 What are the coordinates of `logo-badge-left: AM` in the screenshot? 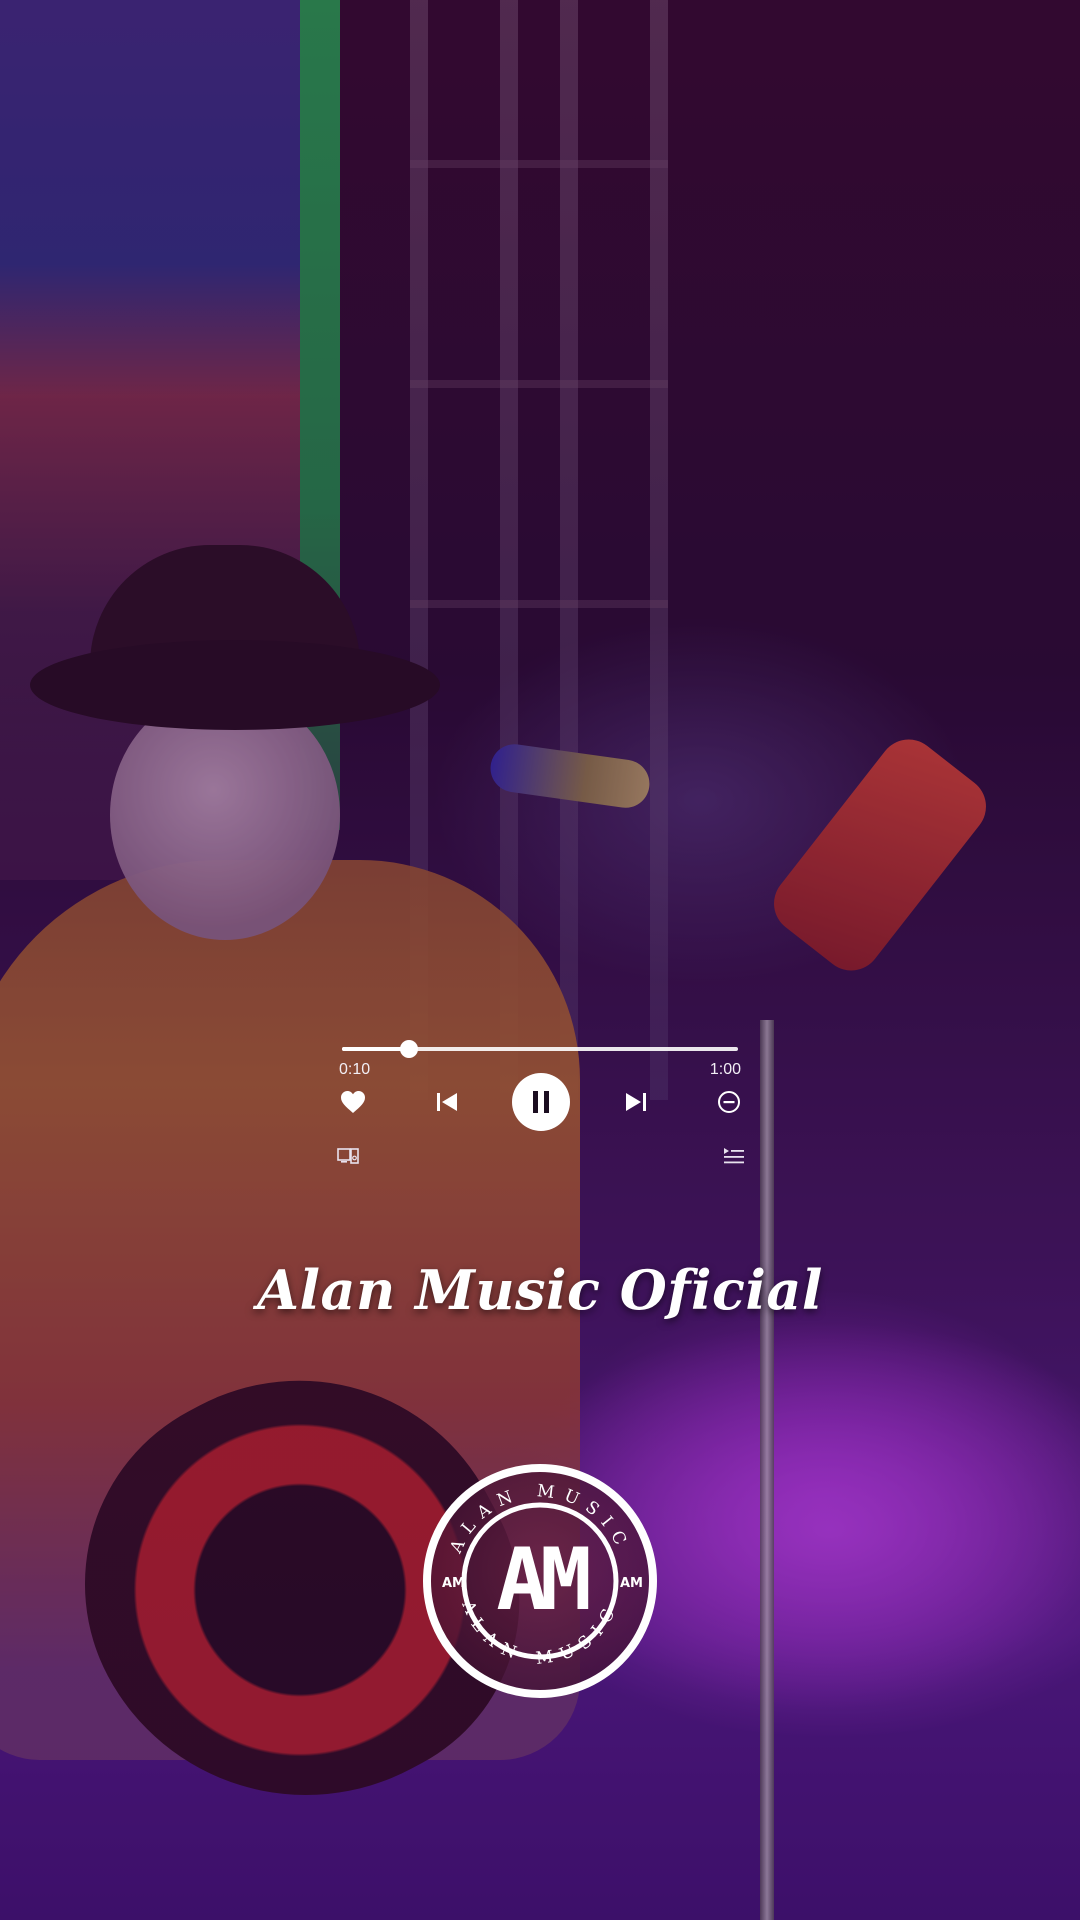 It's located at (453, 1583).